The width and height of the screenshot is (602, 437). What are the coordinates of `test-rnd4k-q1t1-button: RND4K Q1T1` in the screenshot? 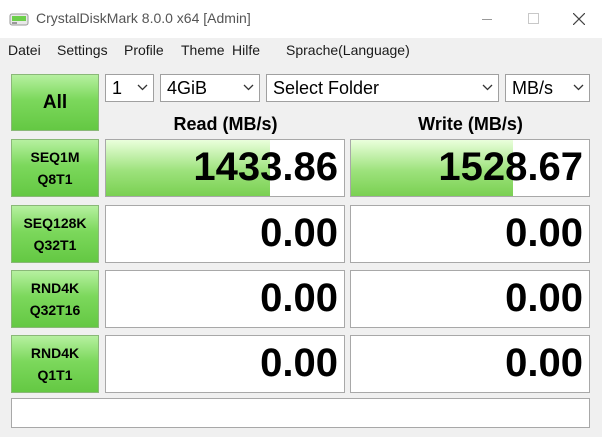 It's located at (55, 364).